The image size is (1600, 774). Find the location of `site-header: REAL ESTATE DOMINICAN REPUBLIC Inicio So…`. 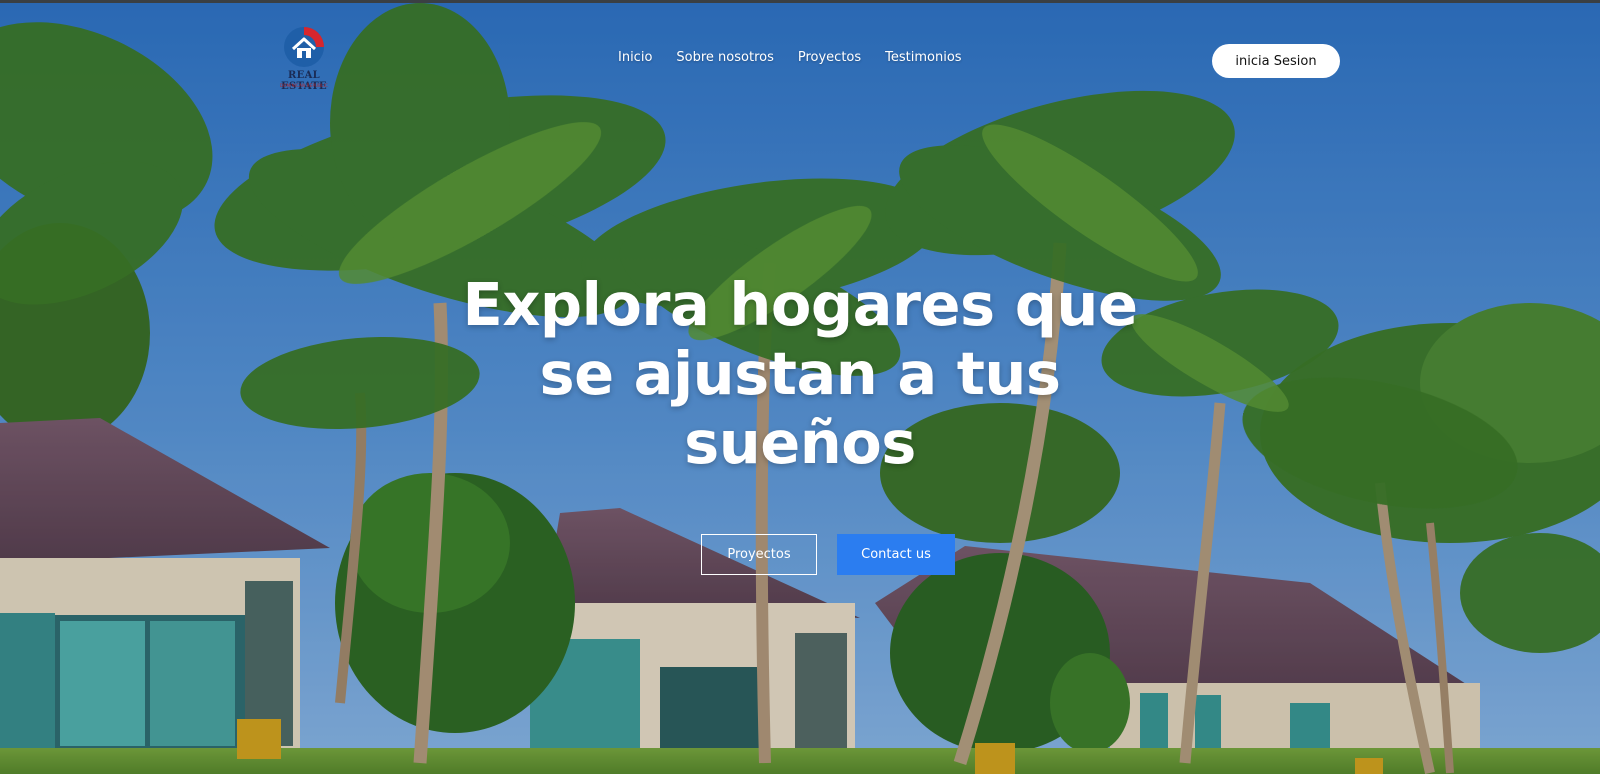

site-header: REAL ESTATE DOMINICAN REPUBLIC Inicio So… is located at coordinates (800, 58).